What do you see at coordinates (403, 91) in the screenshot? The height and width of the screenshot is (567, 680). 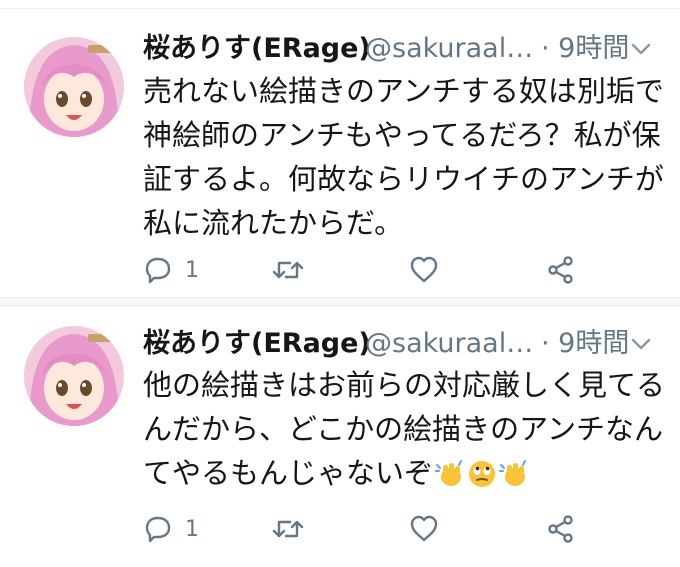 I see `tweet-text-line: 売れない絵描きのアンチする奴は別垢で` at bounding box center [403, 91].